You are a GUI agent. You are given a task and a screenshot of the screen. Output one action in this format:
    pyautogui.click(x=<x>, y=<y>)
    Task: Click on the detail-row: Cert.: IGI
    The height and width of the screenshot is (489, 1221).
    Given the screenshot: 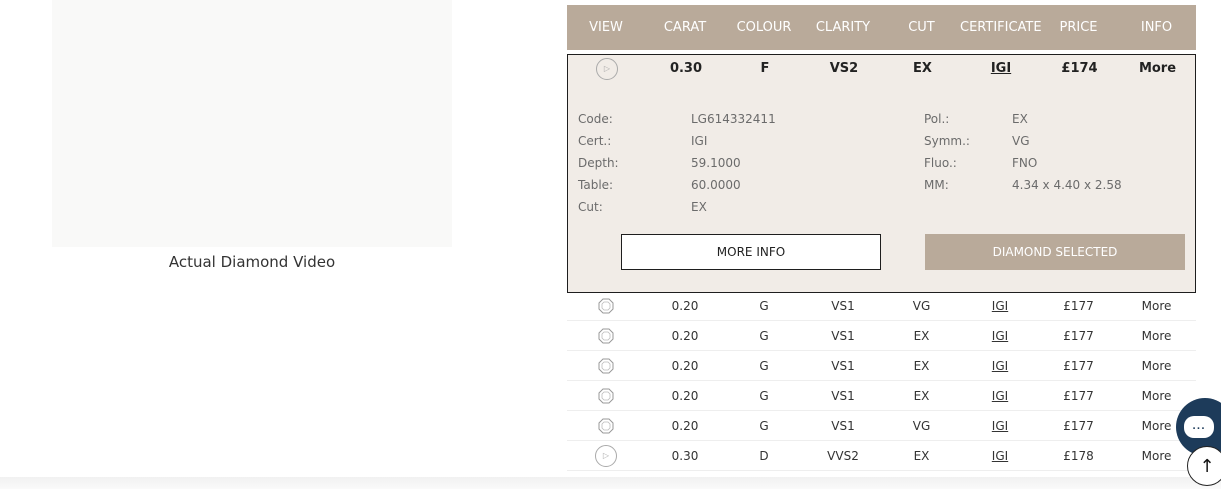 What is the action you would take?
    pyautogui.click(x=677, y=141)
    